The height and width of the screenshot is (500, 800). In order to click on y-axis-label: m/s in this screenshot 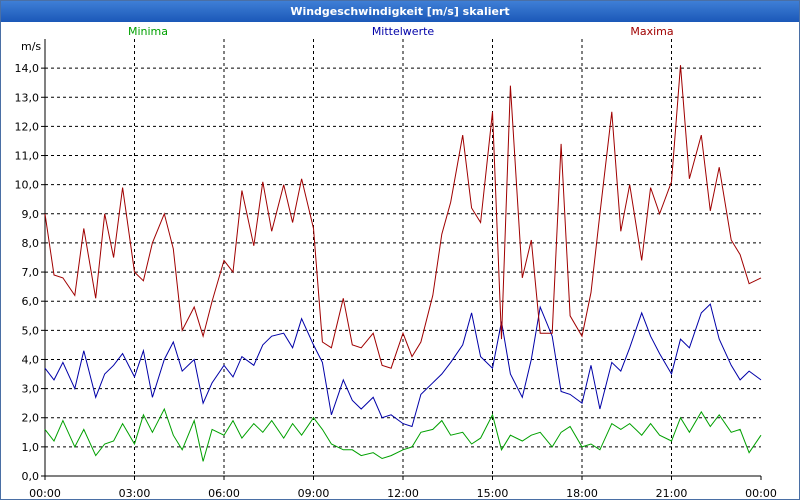, I will do `click(31, 46)`.